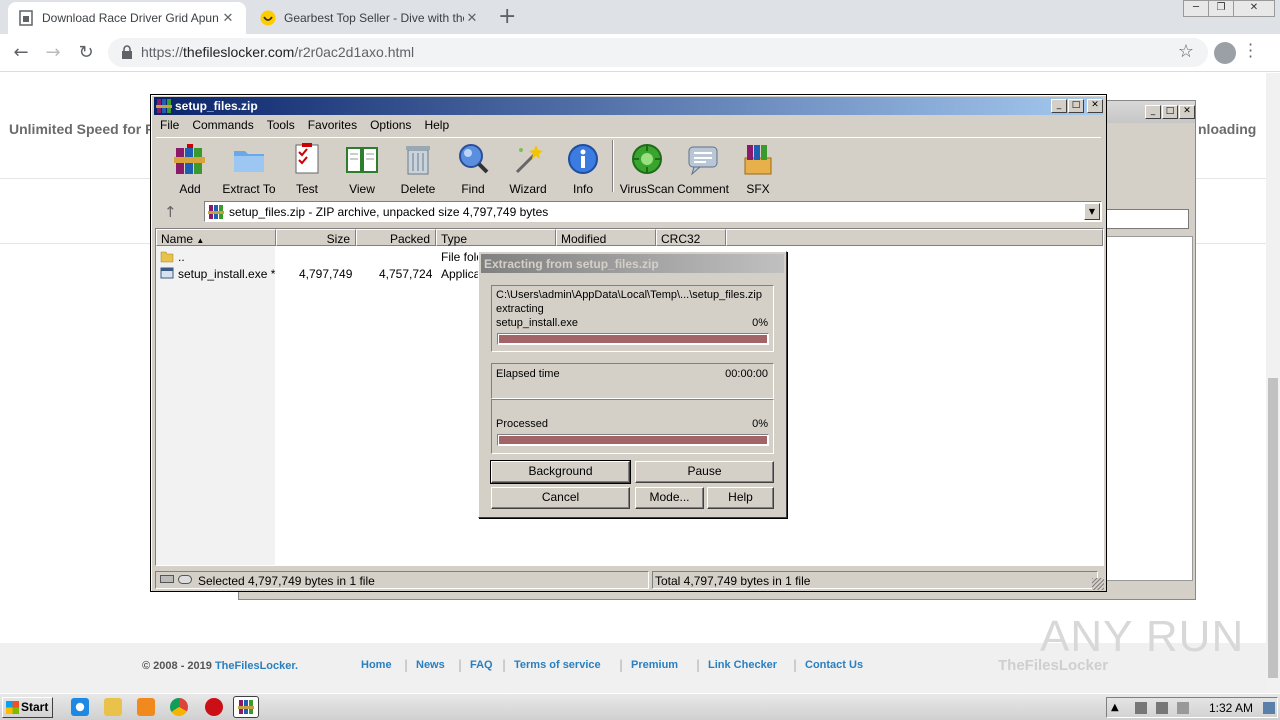  I want to click on menu-help: Help, so click(437, 125).